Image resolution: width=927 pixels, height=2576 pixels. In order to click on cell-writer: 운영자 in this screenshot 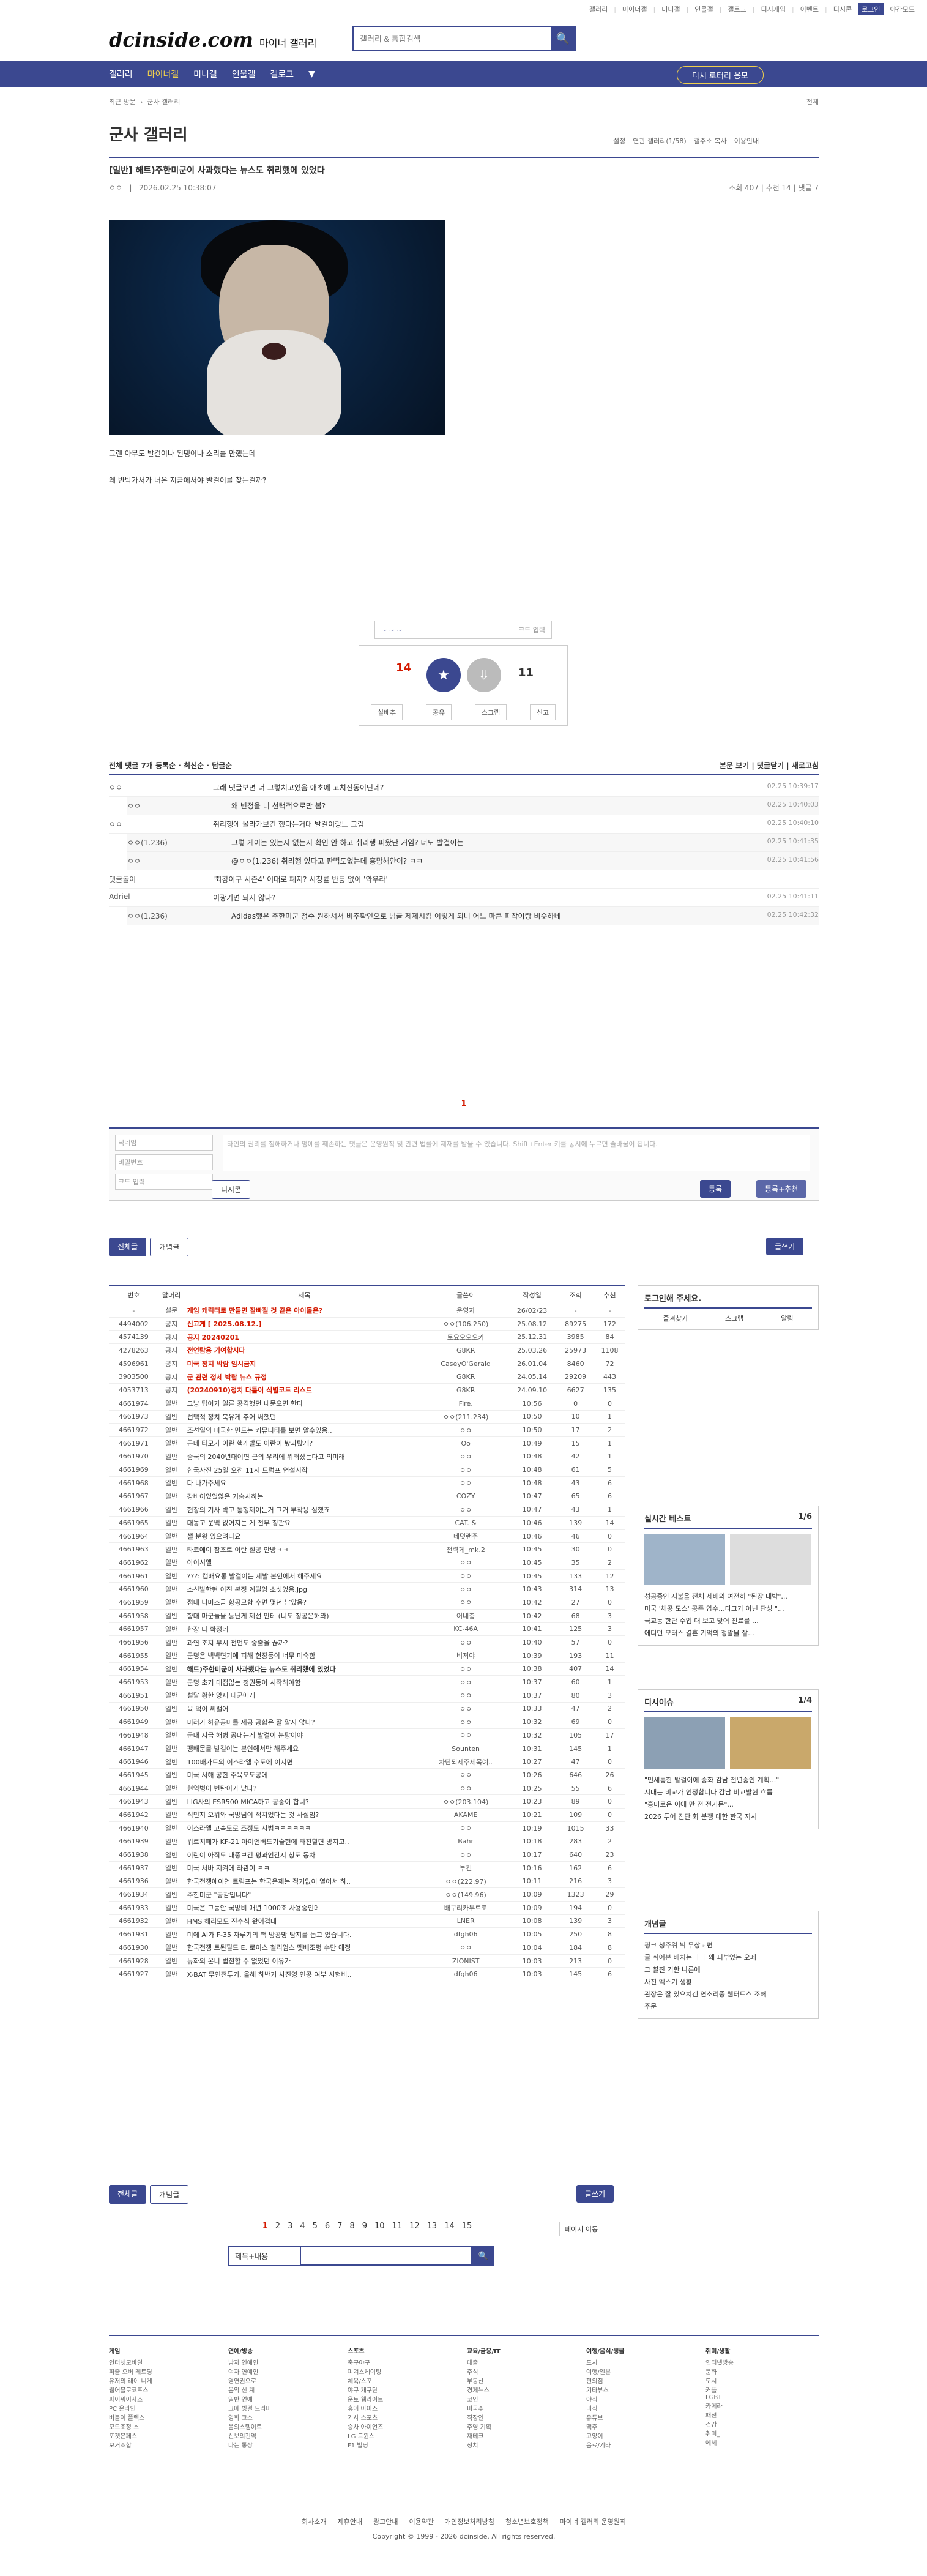, I will do `click(466, 1311)`.